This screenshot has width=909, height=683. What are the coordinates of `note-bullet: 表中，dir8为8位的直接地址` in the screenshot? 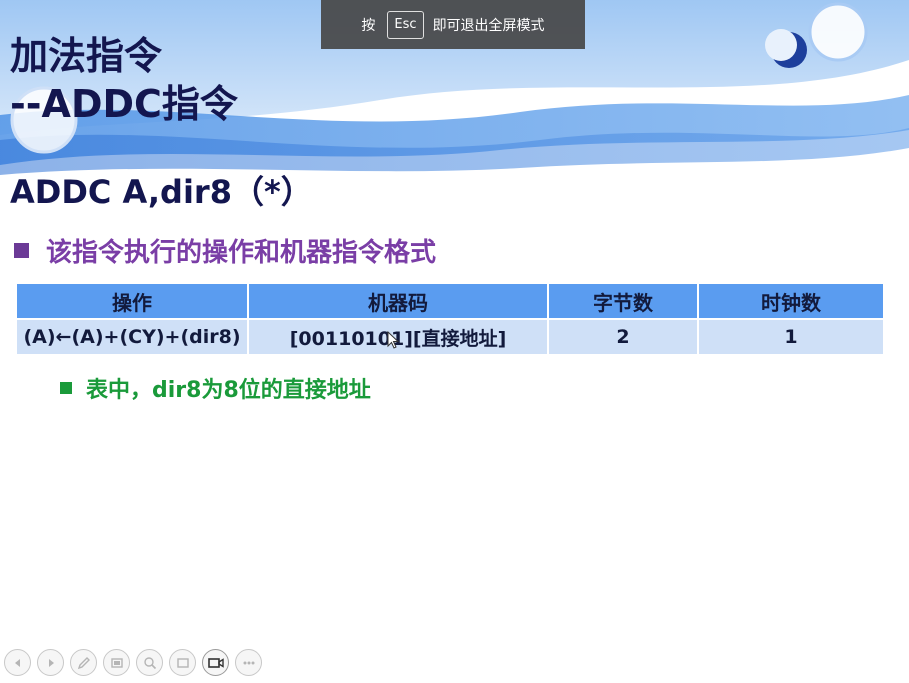 It's located at (215, 388).